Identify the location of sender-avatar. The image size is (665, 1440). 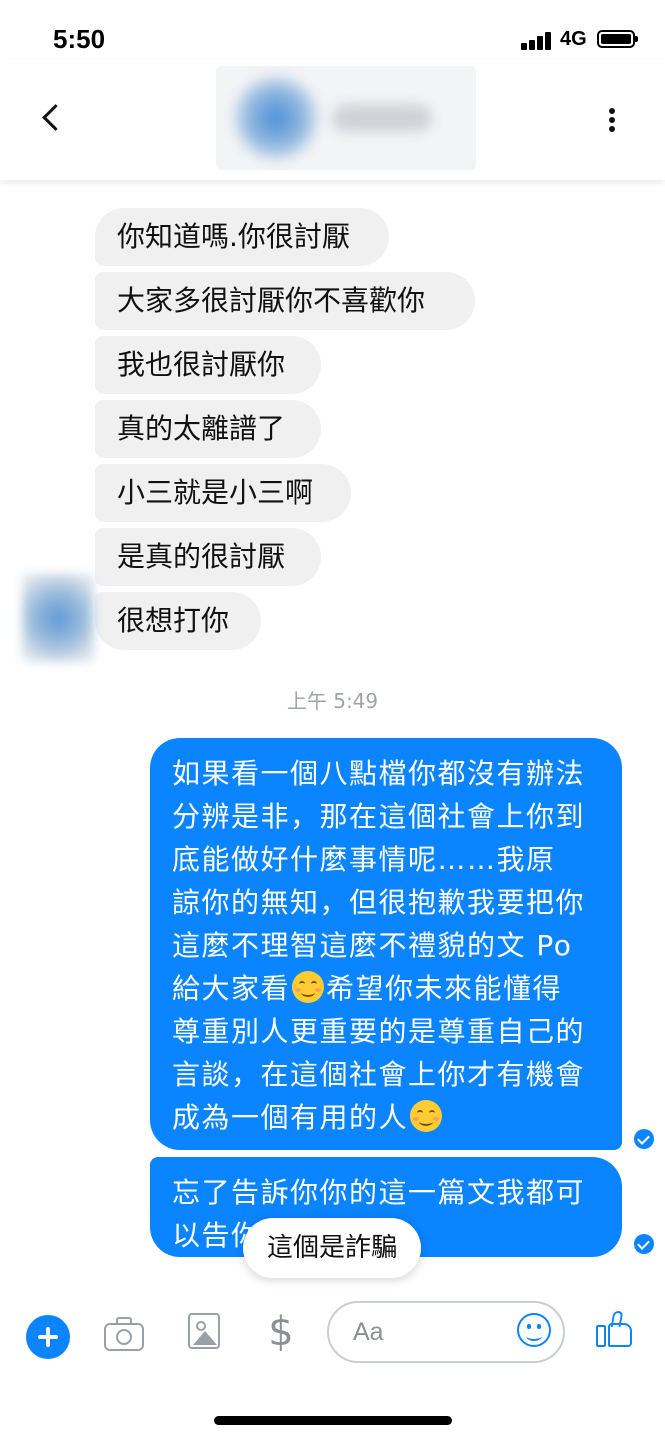
(58, 618).